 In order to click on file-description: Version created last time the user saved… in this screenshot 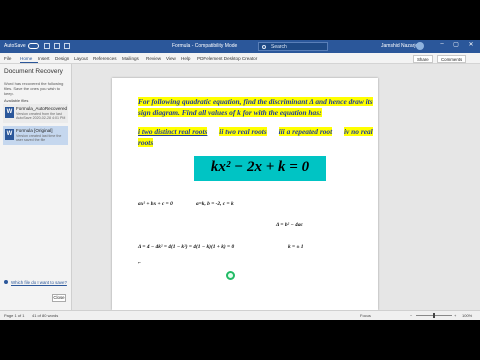, I will do `click(39, 138)`.